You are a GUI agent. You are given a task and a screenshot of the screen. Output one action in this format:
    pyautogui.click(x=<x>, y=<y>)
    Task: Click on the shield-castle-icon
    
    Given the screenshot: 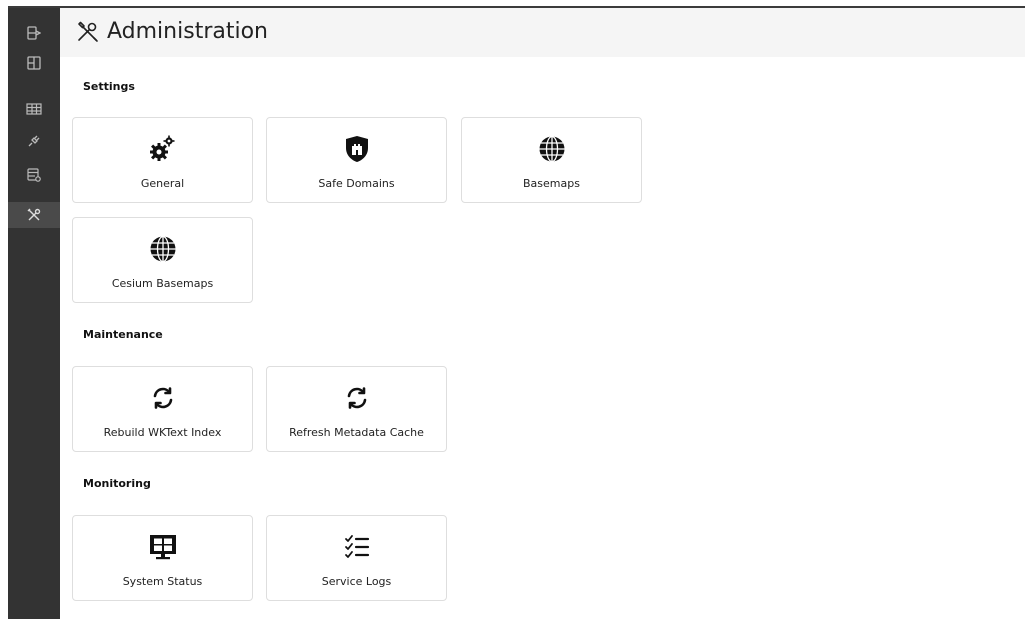 What is the action you would take?
    pyautogui.click(x=356, y=149)
    